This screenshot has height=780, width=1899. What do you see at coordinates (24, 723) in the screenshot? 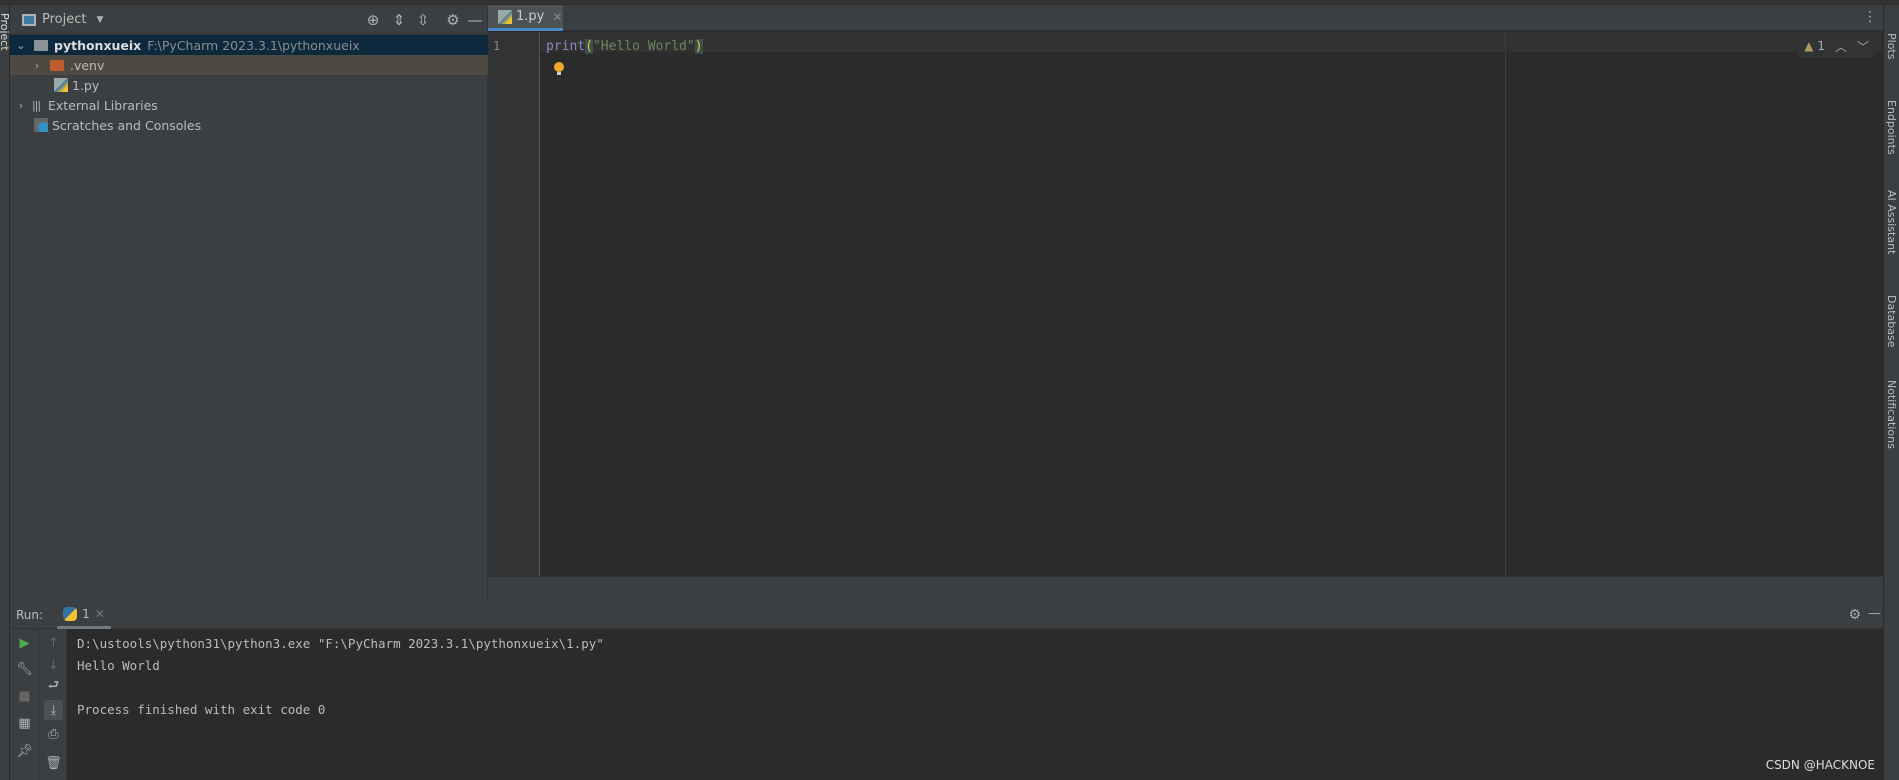
I see `layout-icon: ▦` at bounding box center [24, 723].